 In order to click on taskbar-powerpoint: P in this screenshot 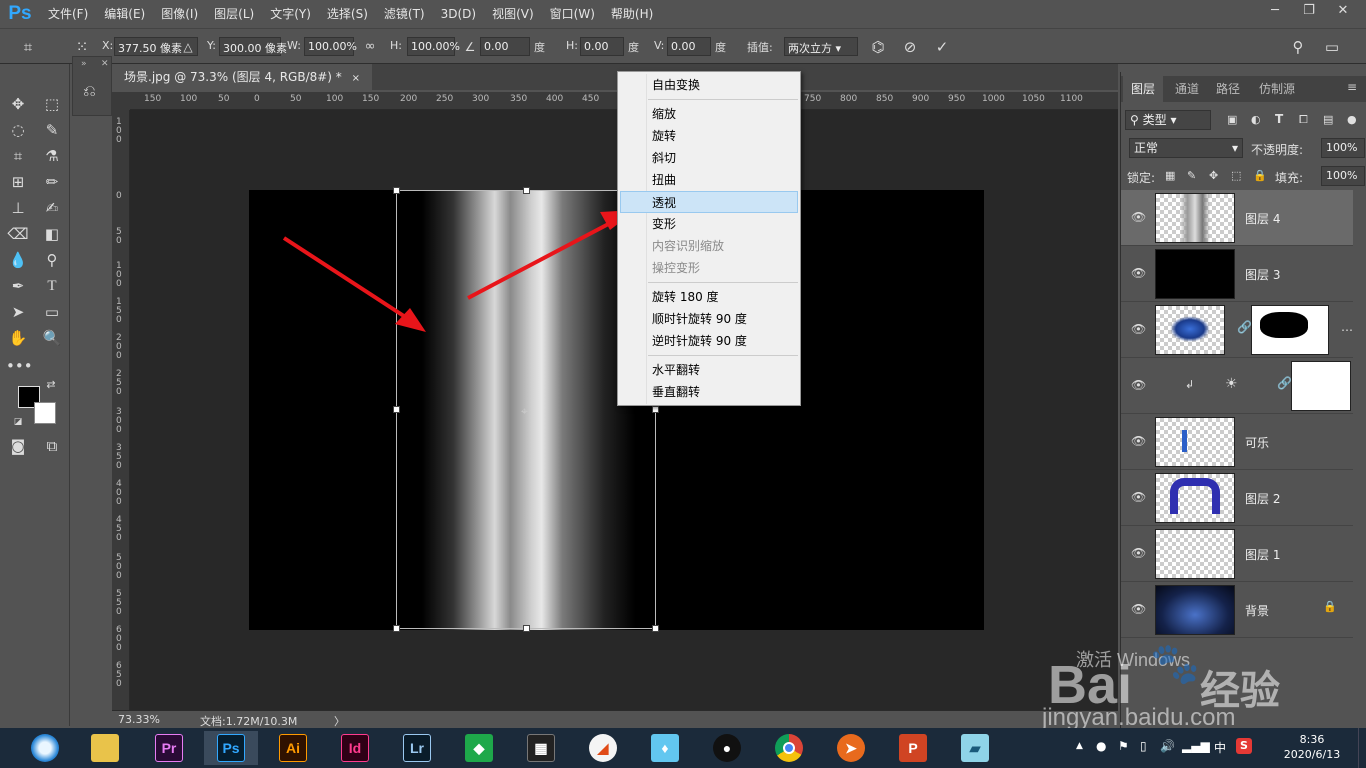, I will do `click(913, 748)`.